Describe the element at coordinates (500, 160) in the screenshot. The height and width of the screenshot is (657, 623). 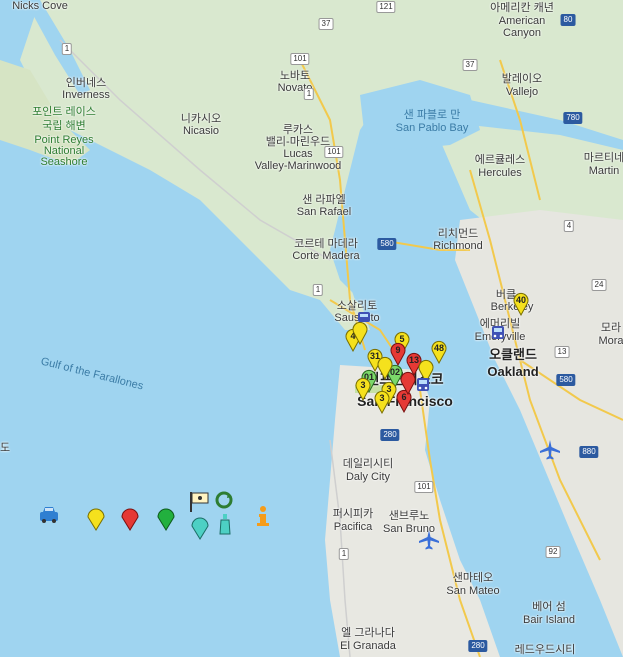
I see `label-hercules-ko: 에르큘레스` at that location.